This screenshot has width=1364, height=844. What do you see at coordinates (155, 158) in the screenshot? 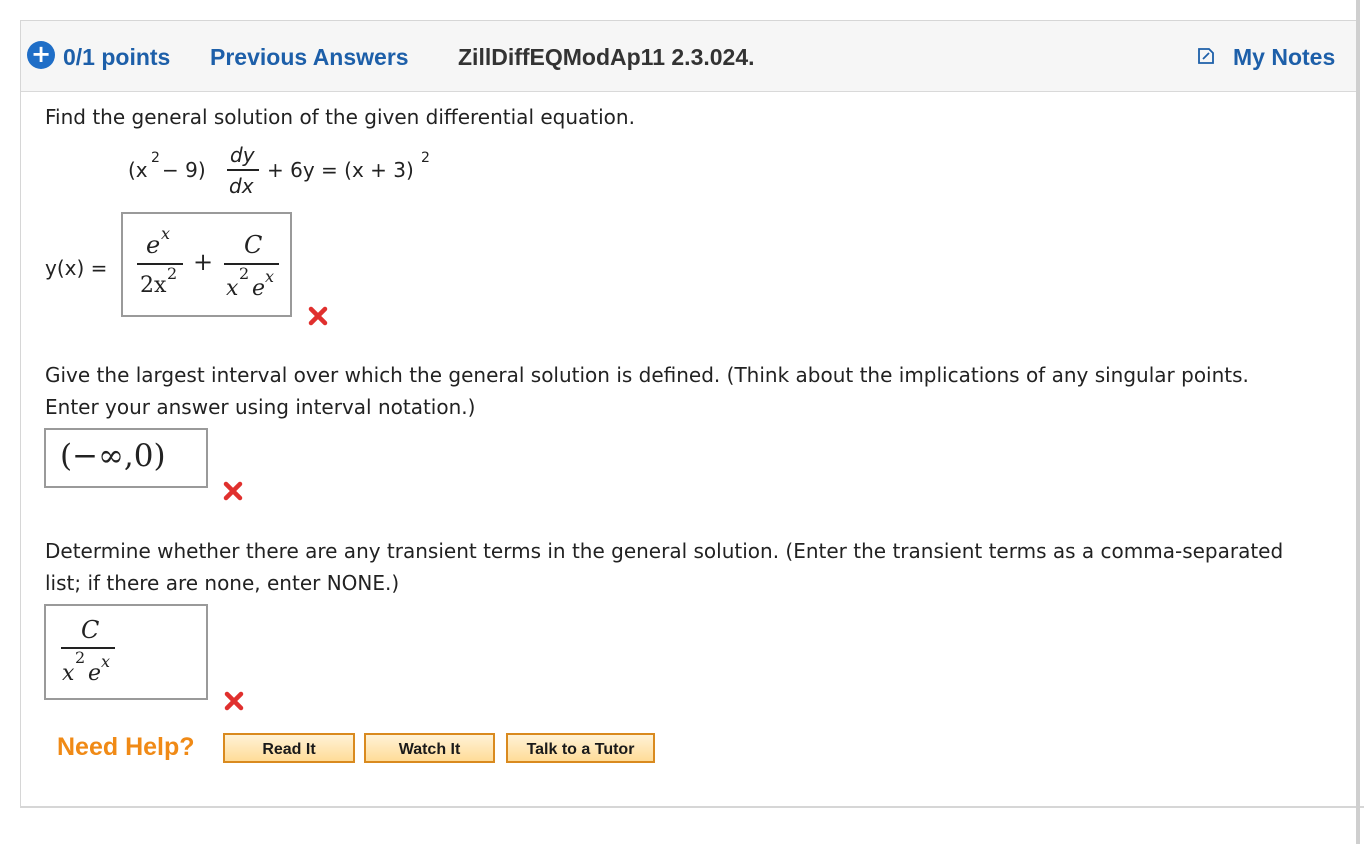
I see `equation-lhs-sq: 2` at bounding box center [155, 158].